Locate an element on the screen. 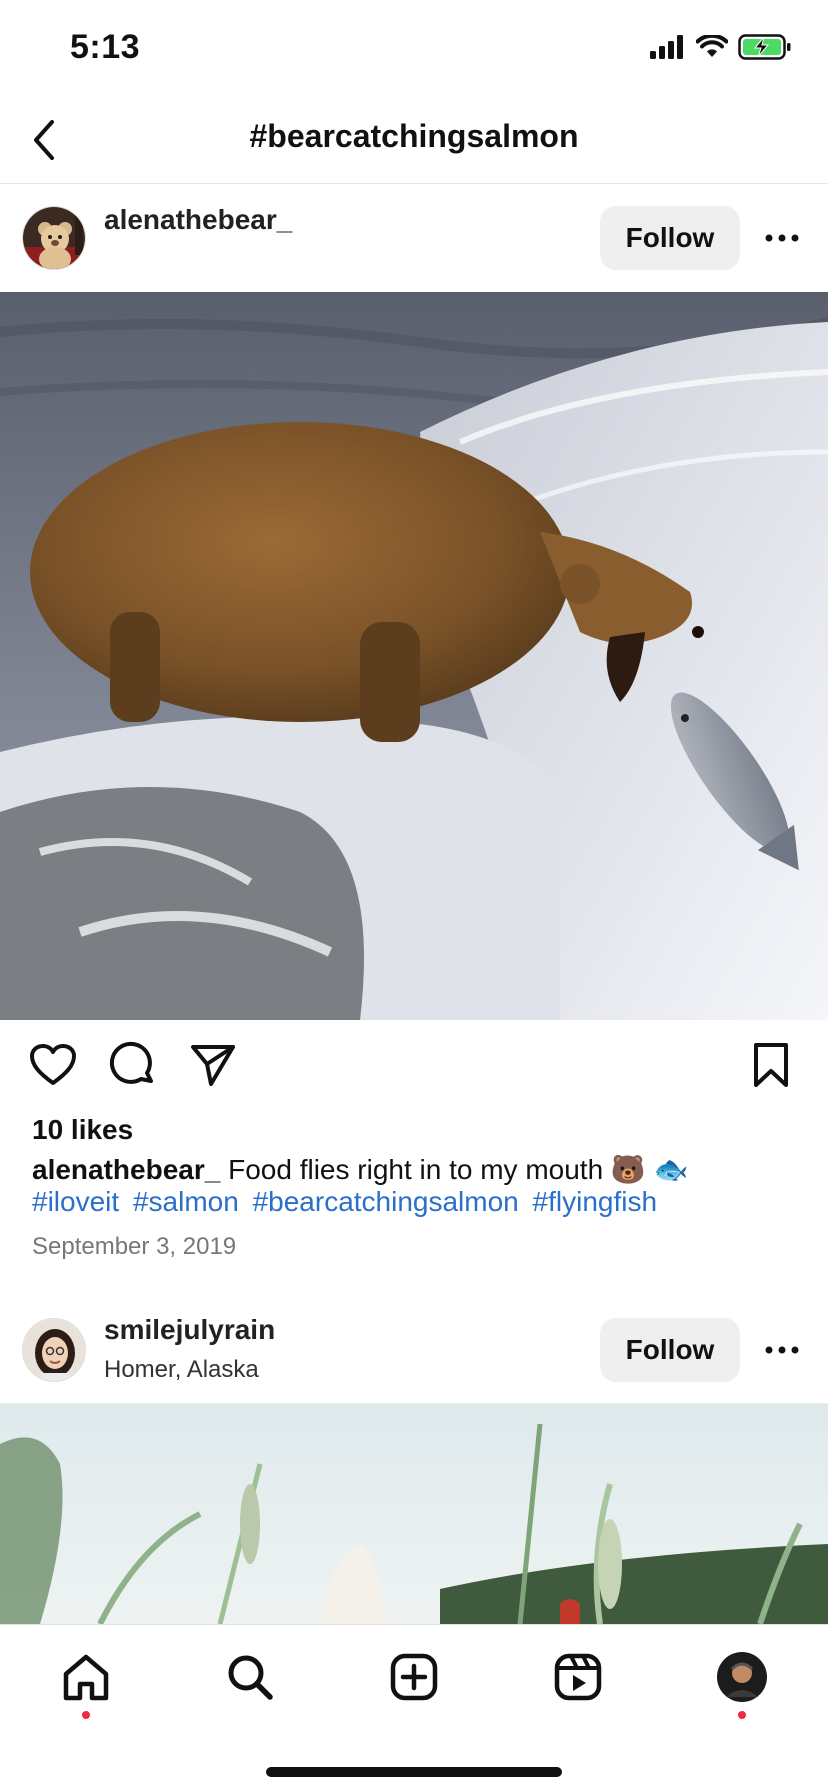  tab-bar is located at coordinates (414, 1708).